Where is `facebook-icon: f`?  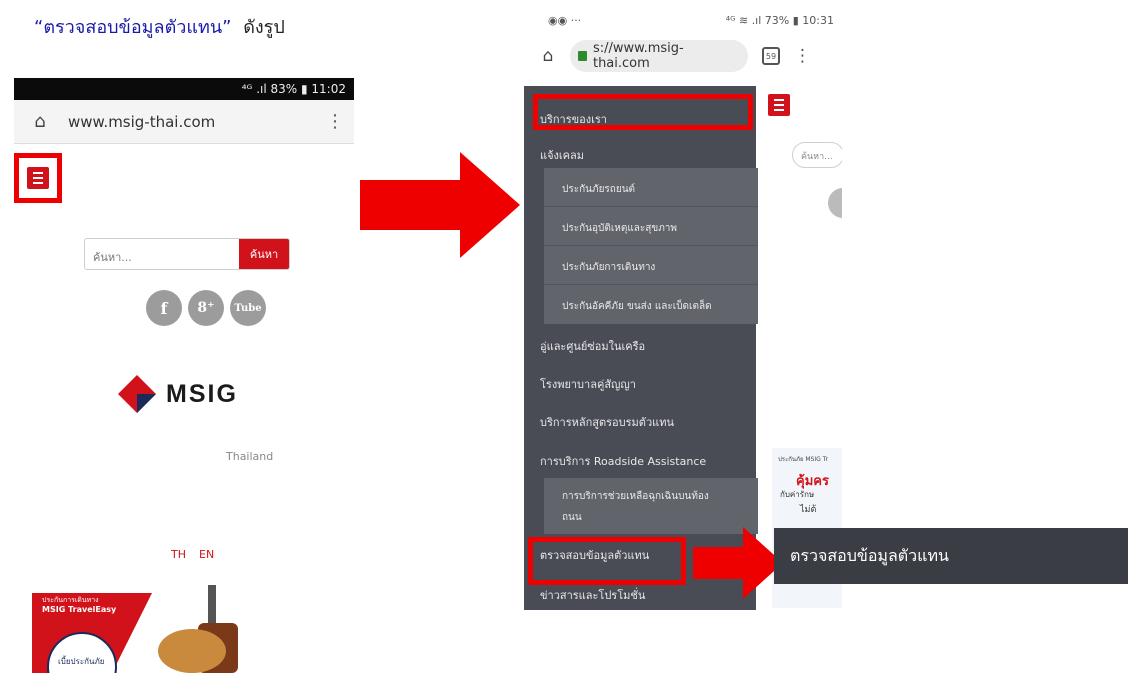
facebook-icon: f is located at coordinates (164, 308).